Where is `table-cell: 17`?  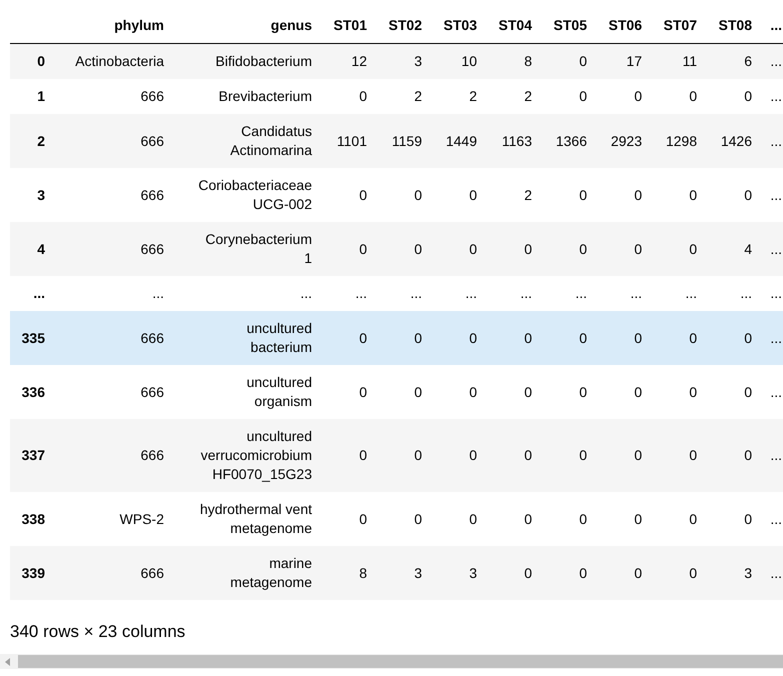
table-cell: 17 is located at coordinates (622, 61).